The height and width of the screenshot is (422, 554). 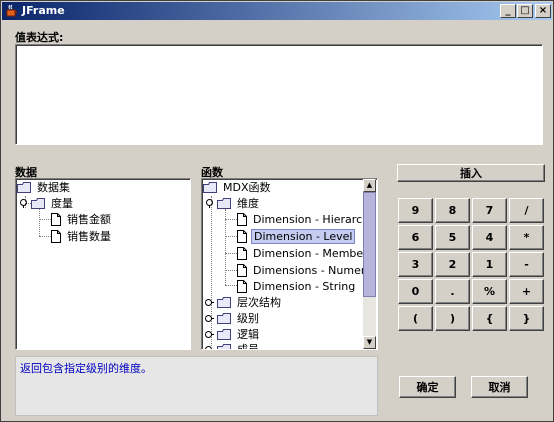 What do you see at coordinates (369, 342) in the screenshot?
I see `scroll-down-arrow-icon: ▼` at bounding box center [369, 342].